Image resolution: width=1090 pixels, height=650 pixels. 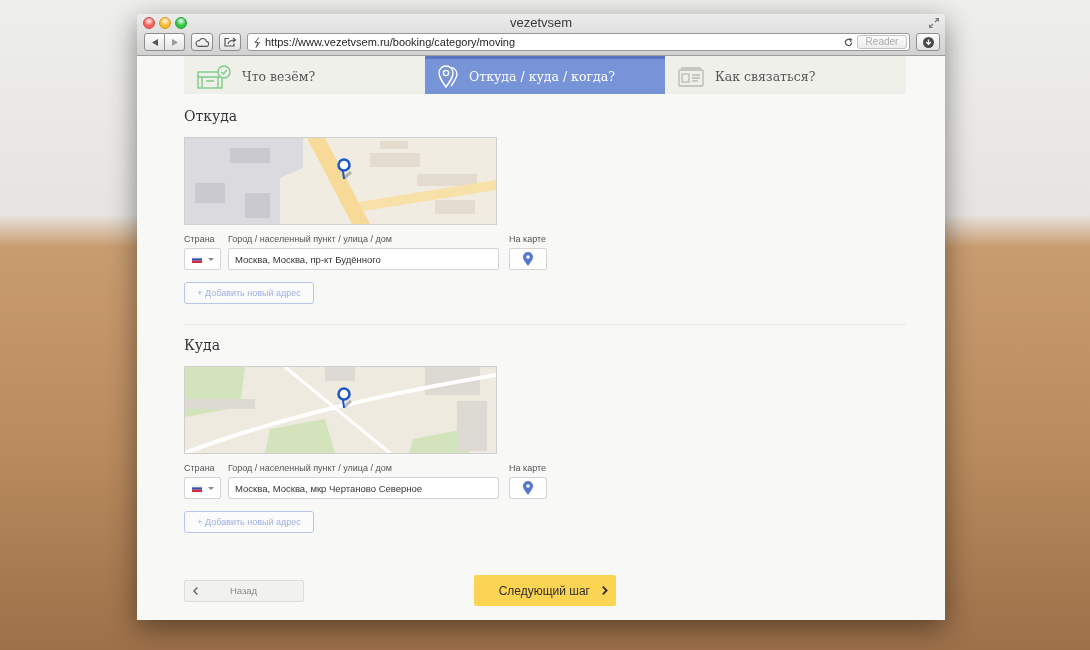 I want to click on zoom-icon, so click(x=181, y=22).